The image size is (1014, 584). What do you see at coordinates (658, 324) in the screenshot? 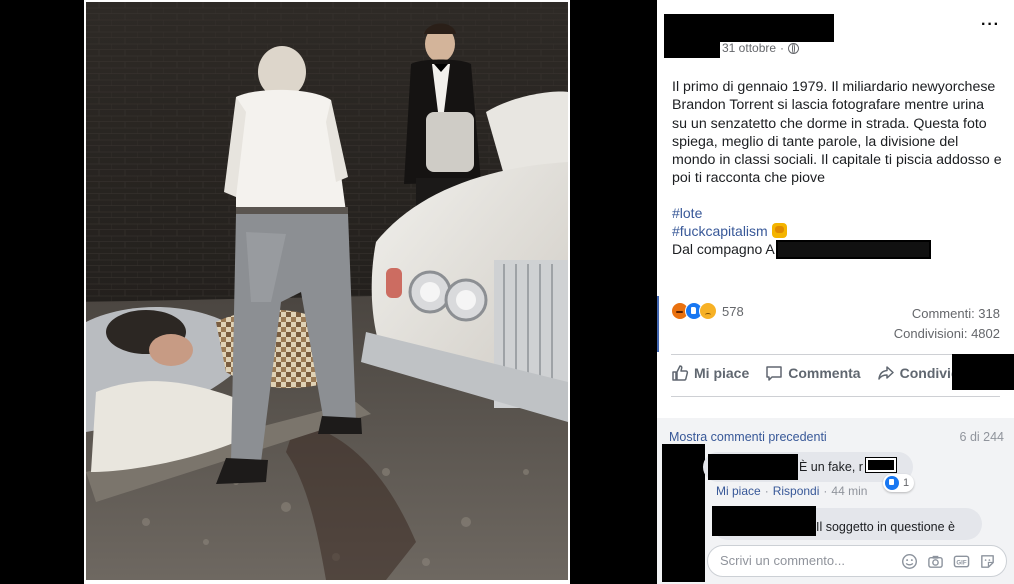
I see `focus-accent-bar` at bounding box center [658, 324].